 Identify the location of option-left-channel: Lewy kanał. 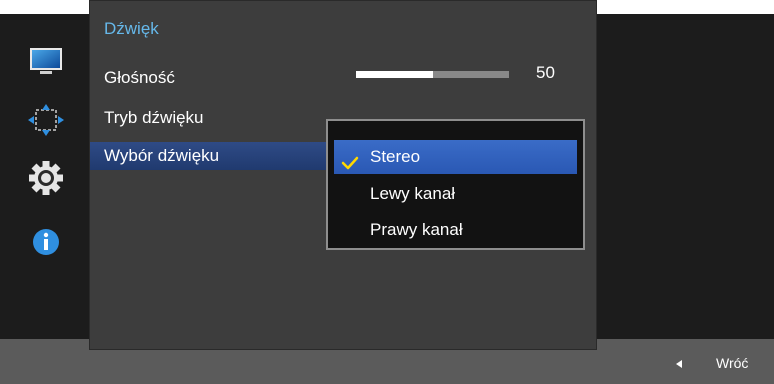
(455, 194).